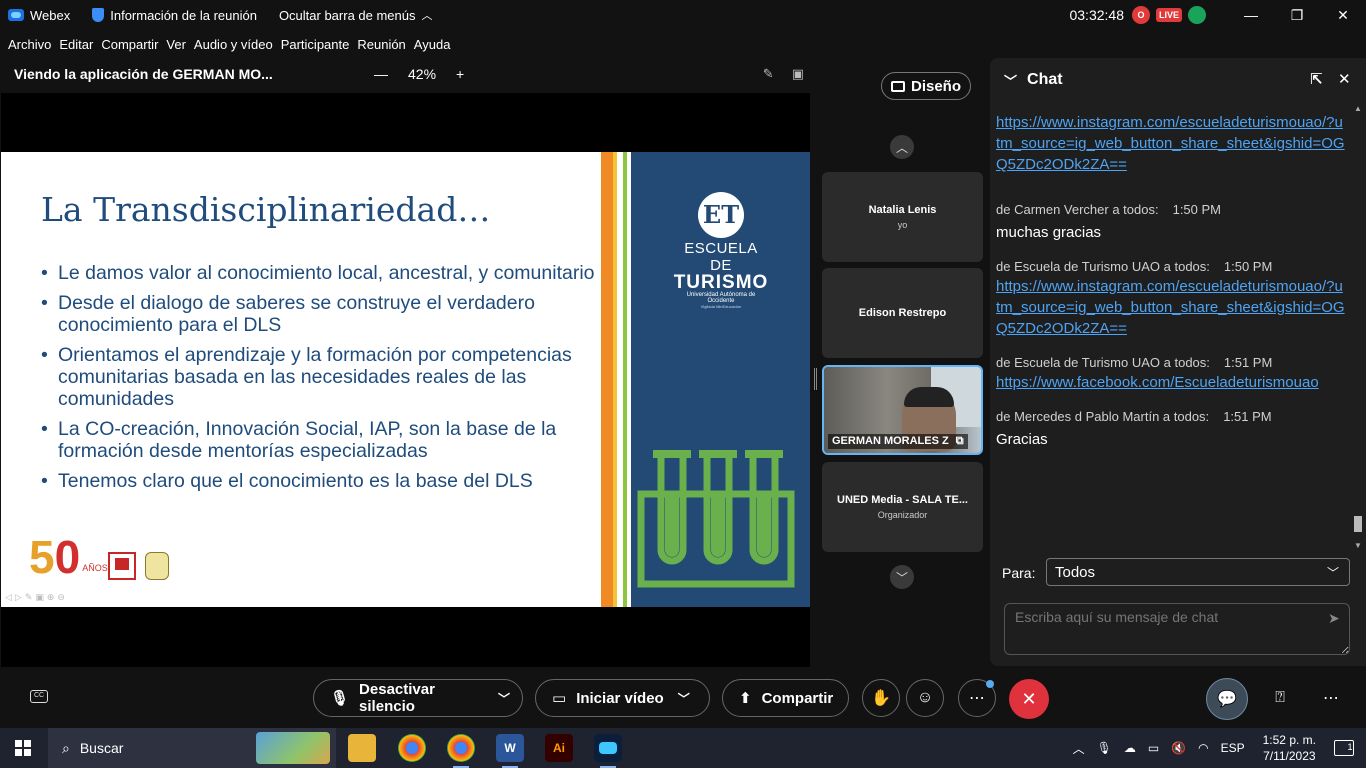  I want to click on mute-label: Desactivar silencio, so click(397, 698).